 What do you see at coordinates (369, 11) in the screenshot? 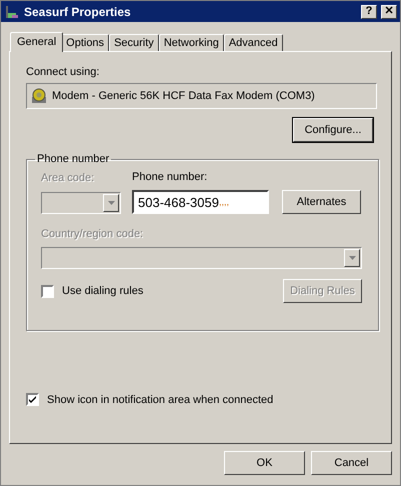
I see `help-button: ?` at bounding box center [369, 11].